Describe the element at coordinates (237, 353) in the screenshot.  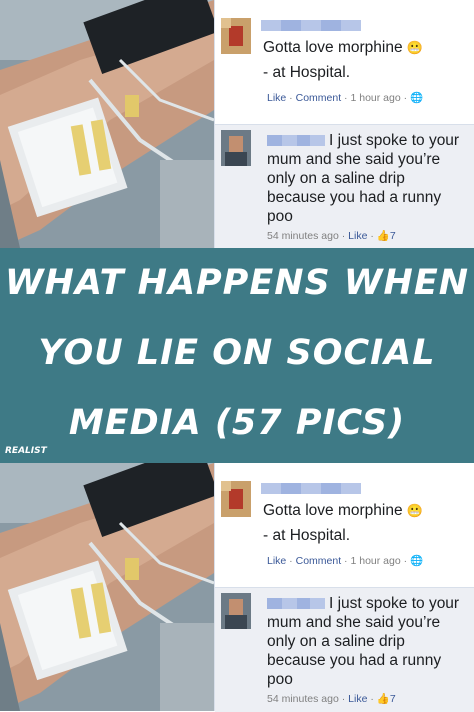
I see `title-line-2: YOU LIE ON SOCIAL` at that location.